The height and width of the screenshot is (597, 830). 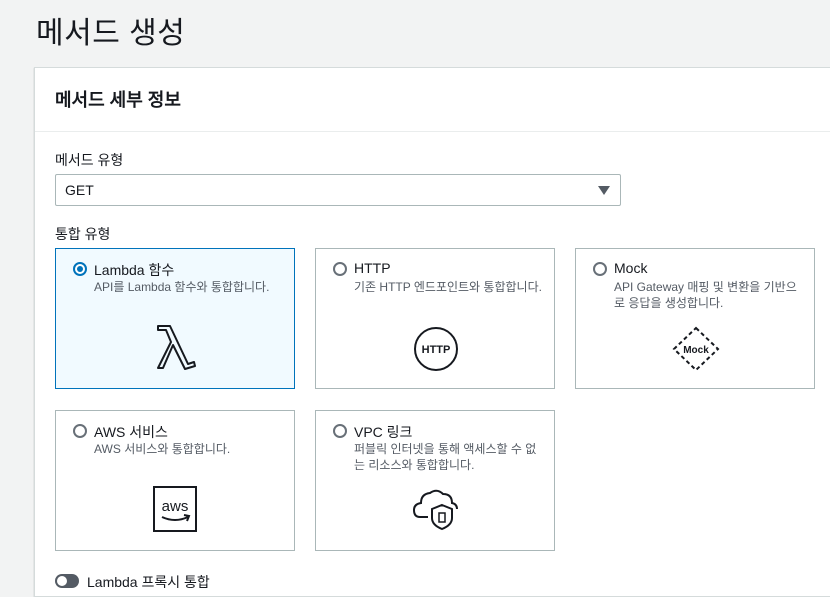 What do you see at coordinates (89, 160) in the screenshot?
I see `method-type-label: 메서드 유형` at bounding box center [89, 160].